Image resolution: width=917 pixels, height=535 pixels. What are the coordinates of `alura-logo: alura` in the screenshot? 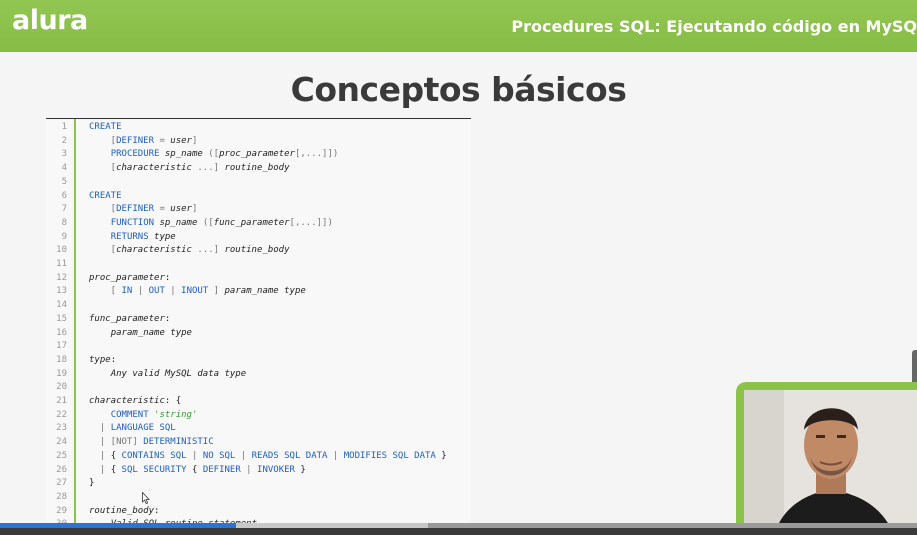 It's located at (50, 20).